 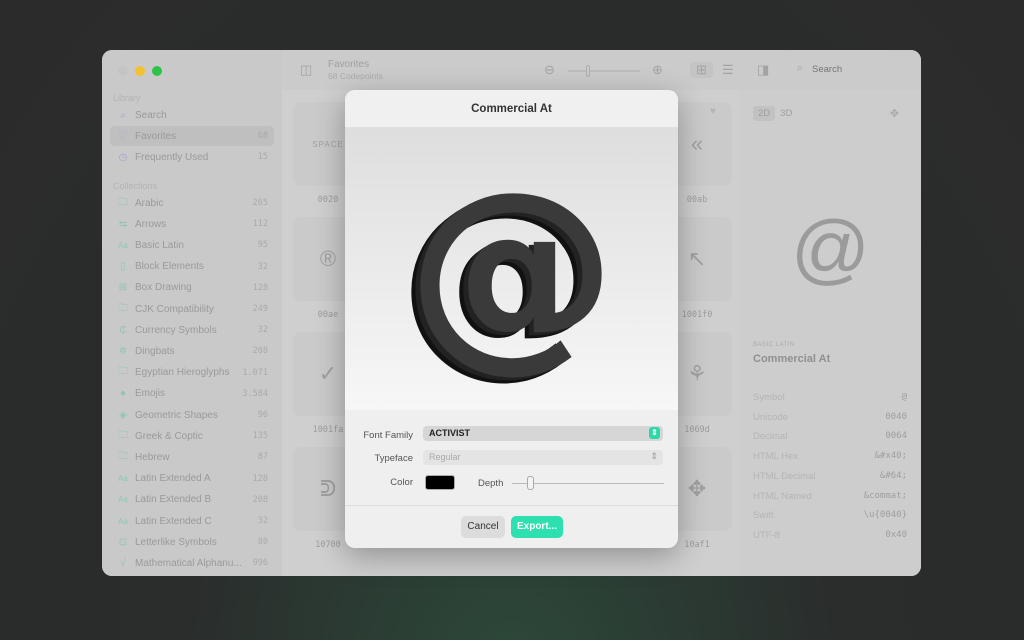 I want to click on sidebar-item-dingbats: ✲ Dingbats 208, so click(x=192, y=351).